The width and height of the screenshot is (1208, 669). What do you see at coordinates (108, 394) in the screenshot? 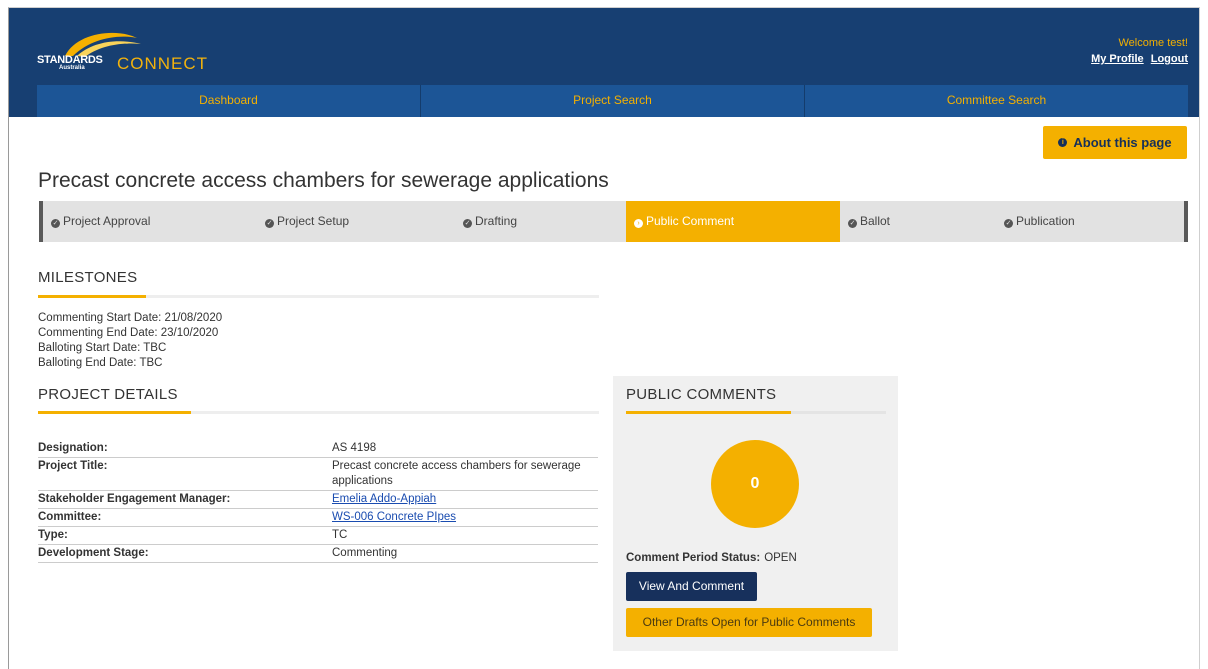
I see `project-details-heading: PROJECT DETAILS` at bounding box center [108, 394].